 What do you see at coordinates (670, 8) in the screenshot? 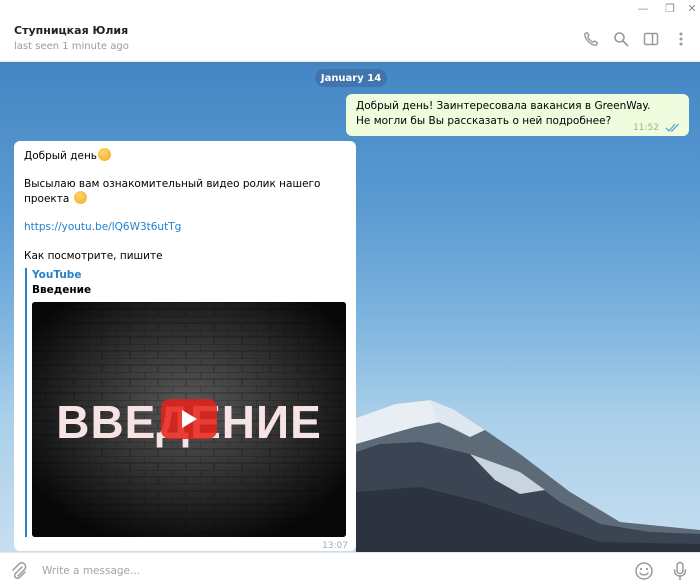
I see `maximize-button: ❐` at bounding box center [670, 8].